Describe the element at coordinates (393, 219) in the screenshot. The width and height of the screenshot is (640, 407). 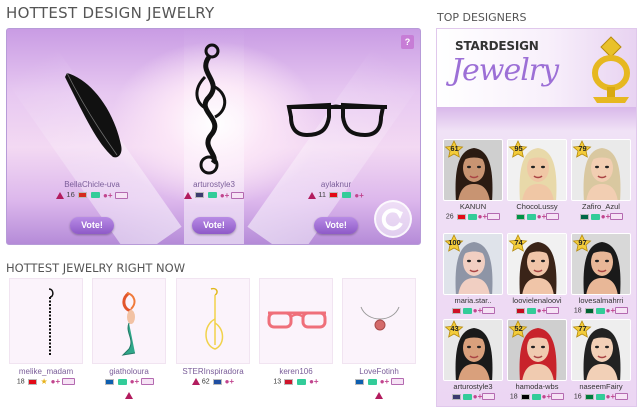
I see `refresh-button` at that location.